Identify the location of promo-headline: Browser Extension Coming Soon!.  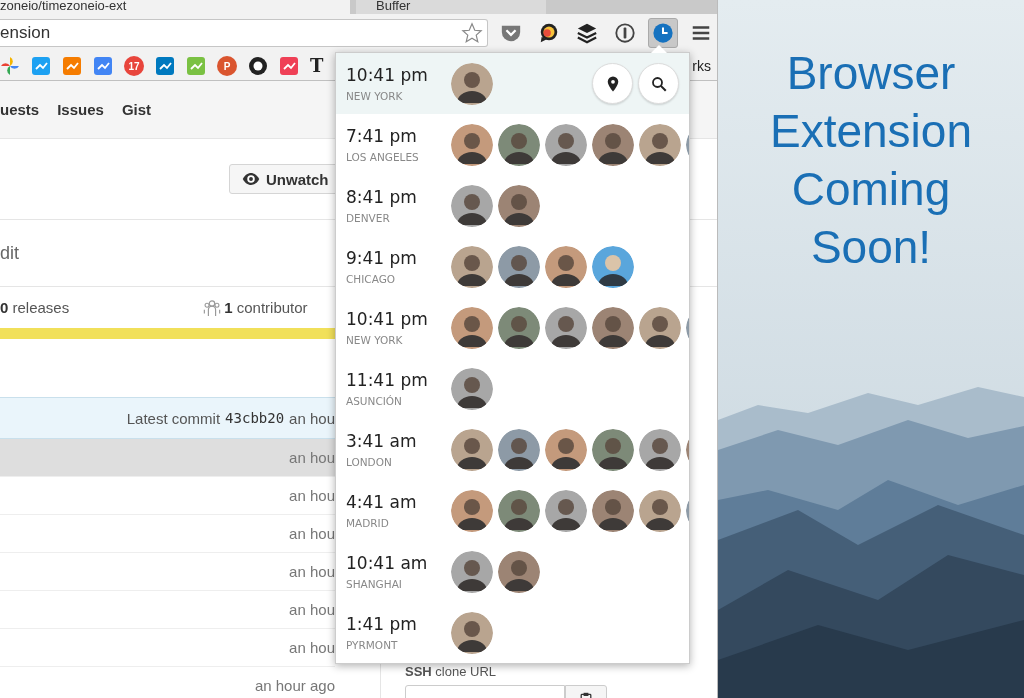
(871, 160).